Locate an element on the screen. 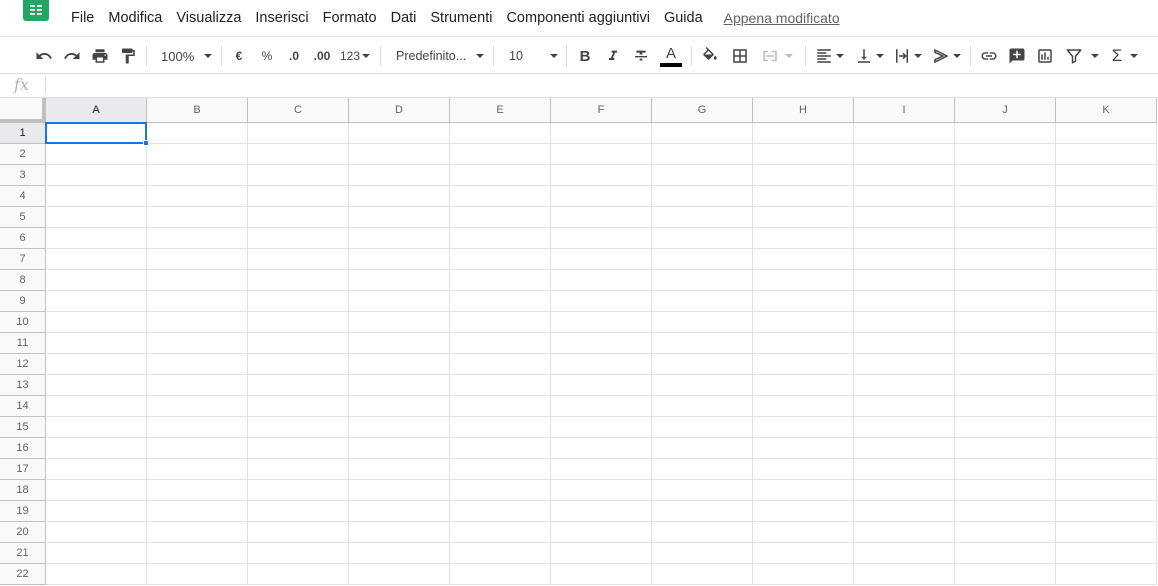 Image resolution: width=1158 pixels, height=586 pixels. fill-handle is located at coordinates (146, 143).